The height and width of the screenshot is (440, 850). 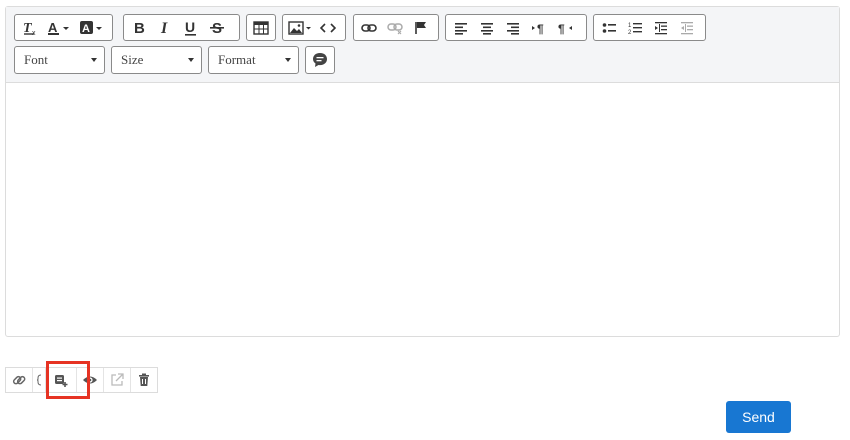 I want to click on comment-group, so click(x=320, y=60).